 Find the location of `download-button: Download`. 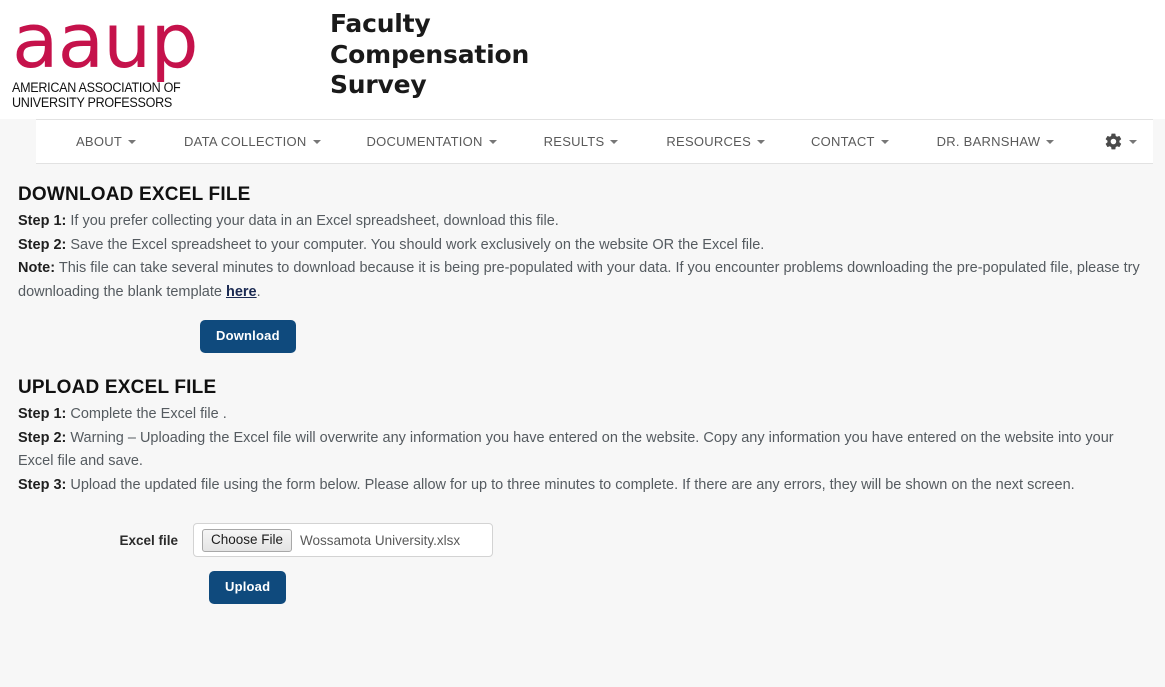

download-button: Download is located at coordinates (248, 336).